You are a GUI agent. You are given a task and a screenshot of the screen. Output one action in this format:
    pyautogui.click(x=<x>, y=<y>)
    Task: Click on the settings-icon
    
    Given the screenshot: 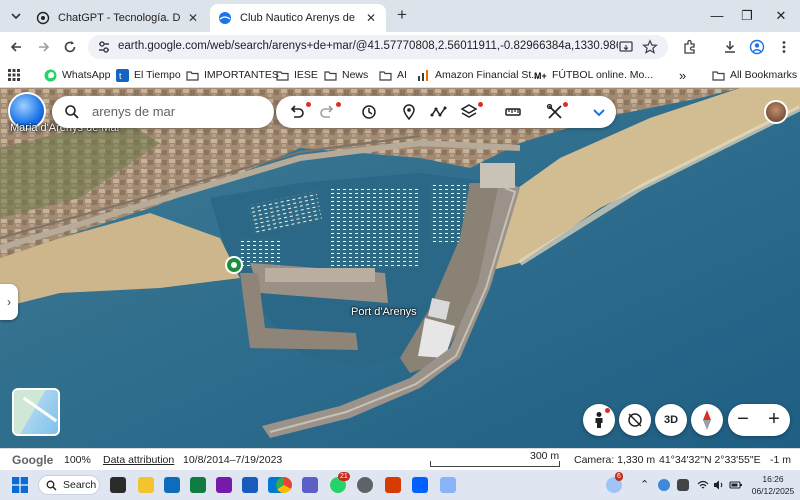 What is the action you would take?
    pyautogui.click(x=365, y=485)
    